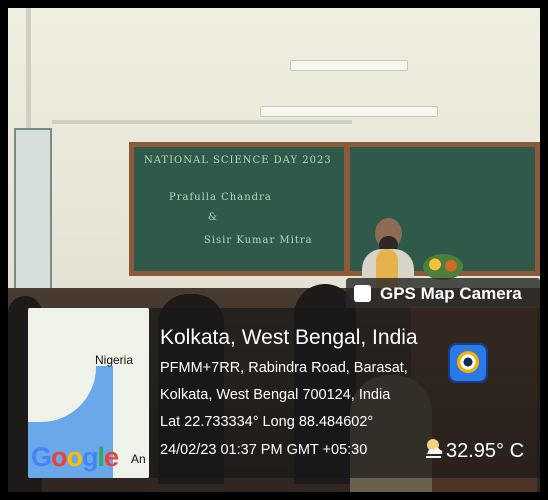  I want to click on map-land-west, so click(62, 392).